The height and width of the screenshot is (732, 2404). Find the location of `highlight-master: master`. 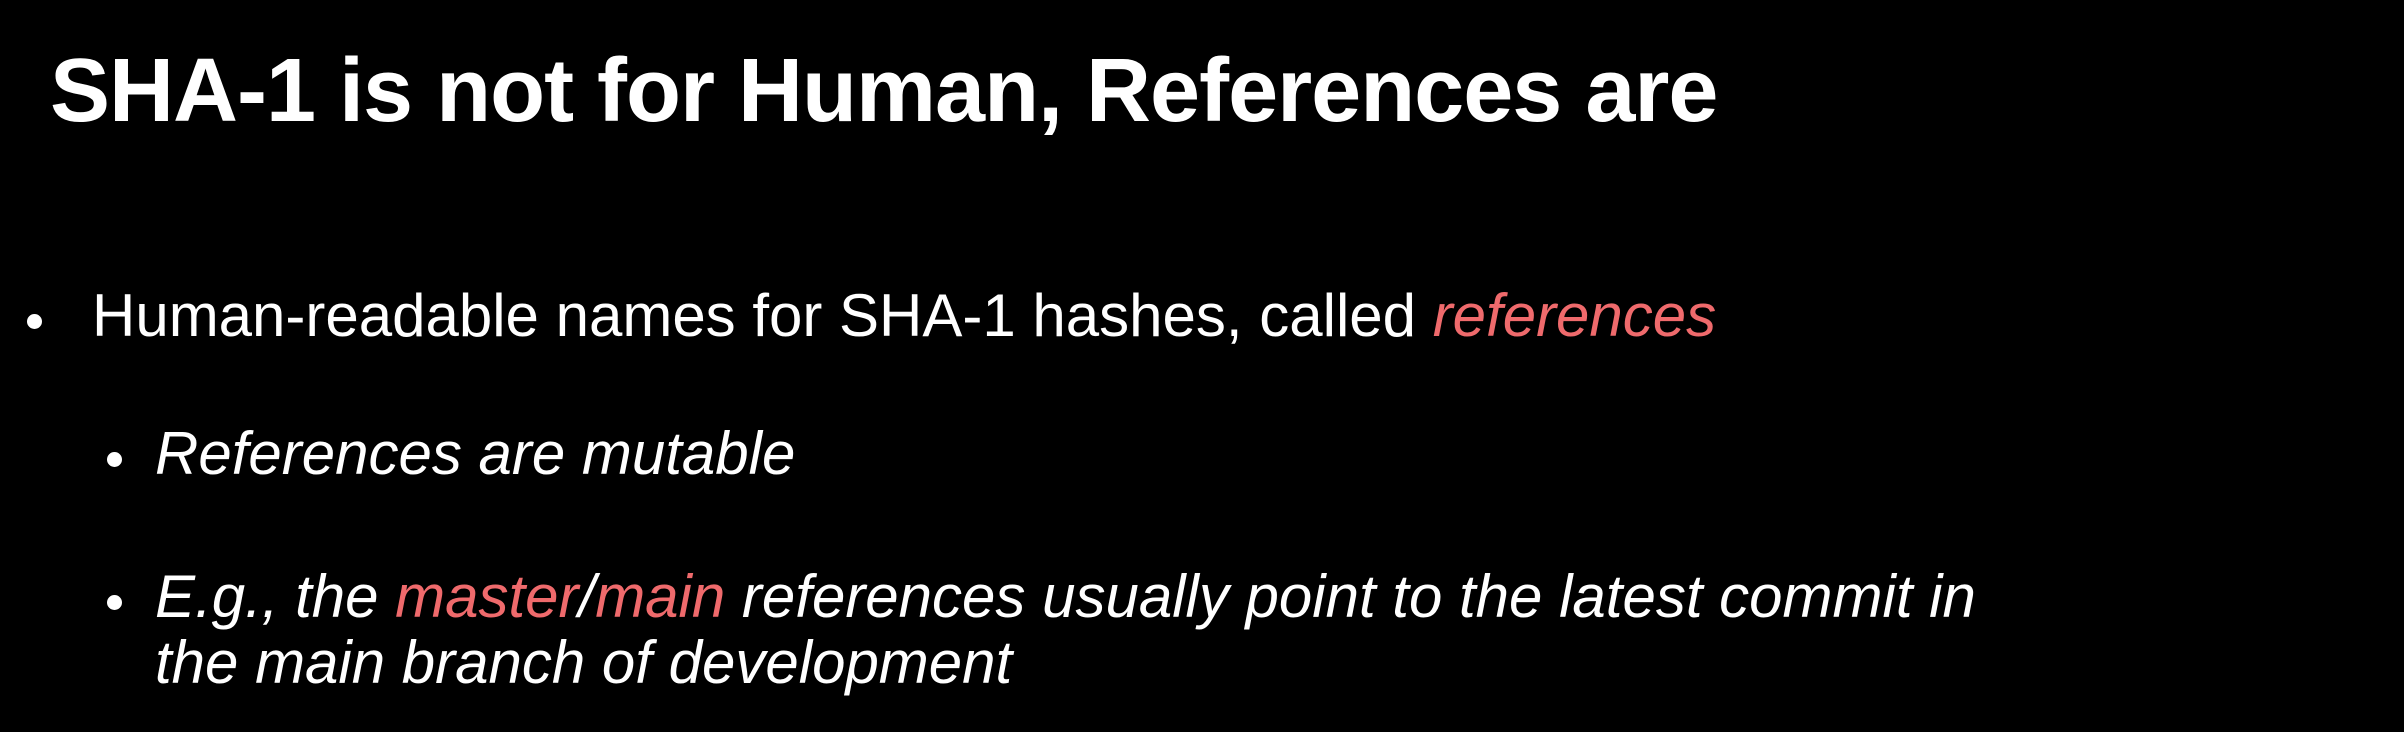

highlight-master: master is located at coordinates (487, 596).